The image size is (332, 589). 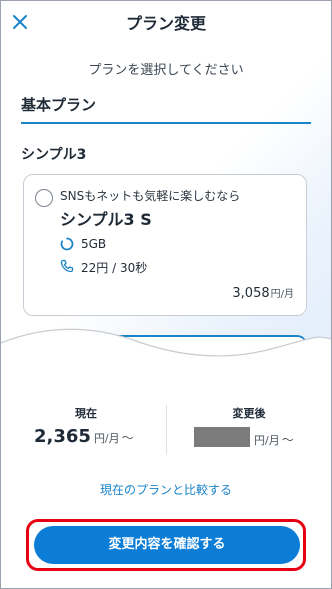 I want to click on data-capacity-icon, so click(x=67, y=244).